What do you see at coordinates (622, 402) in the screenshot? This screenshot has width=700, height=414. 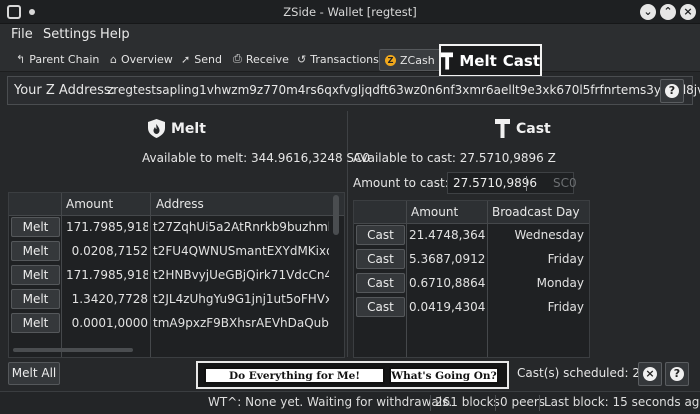 I see `status-last-block: Last block: 15 seconds ago` at bounding box center [622, 402].